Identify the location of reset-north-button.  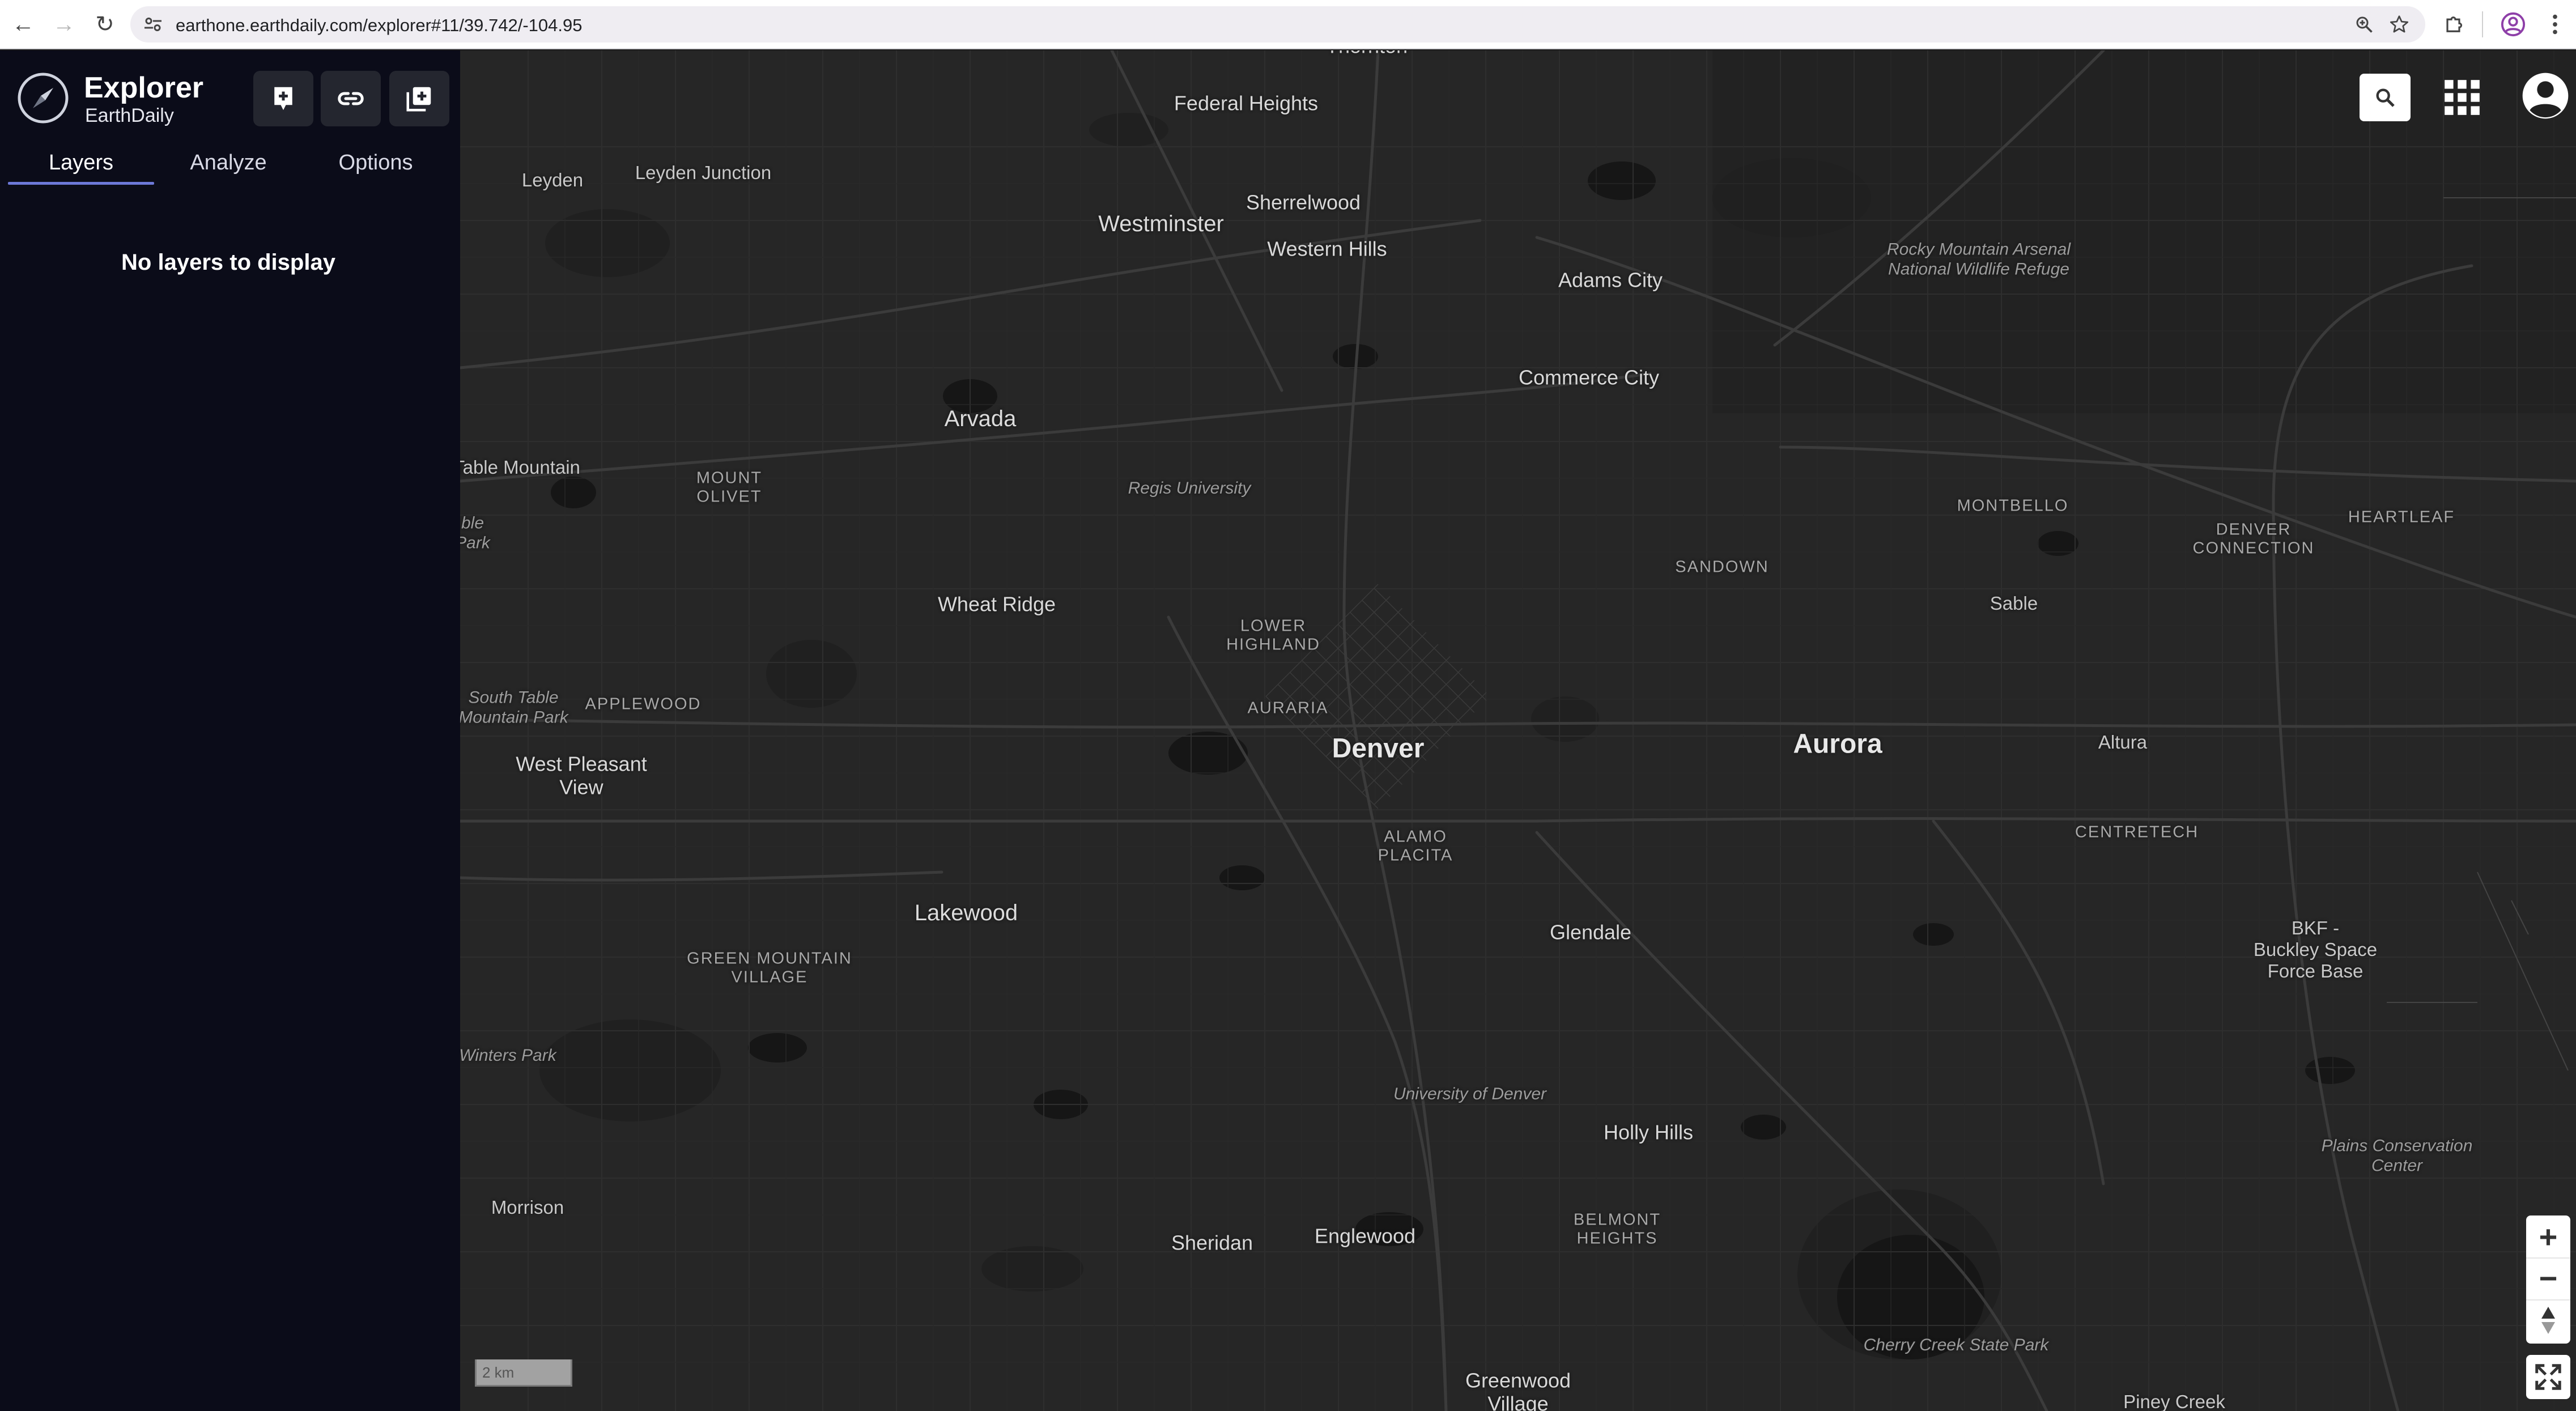
(2548, 1319).